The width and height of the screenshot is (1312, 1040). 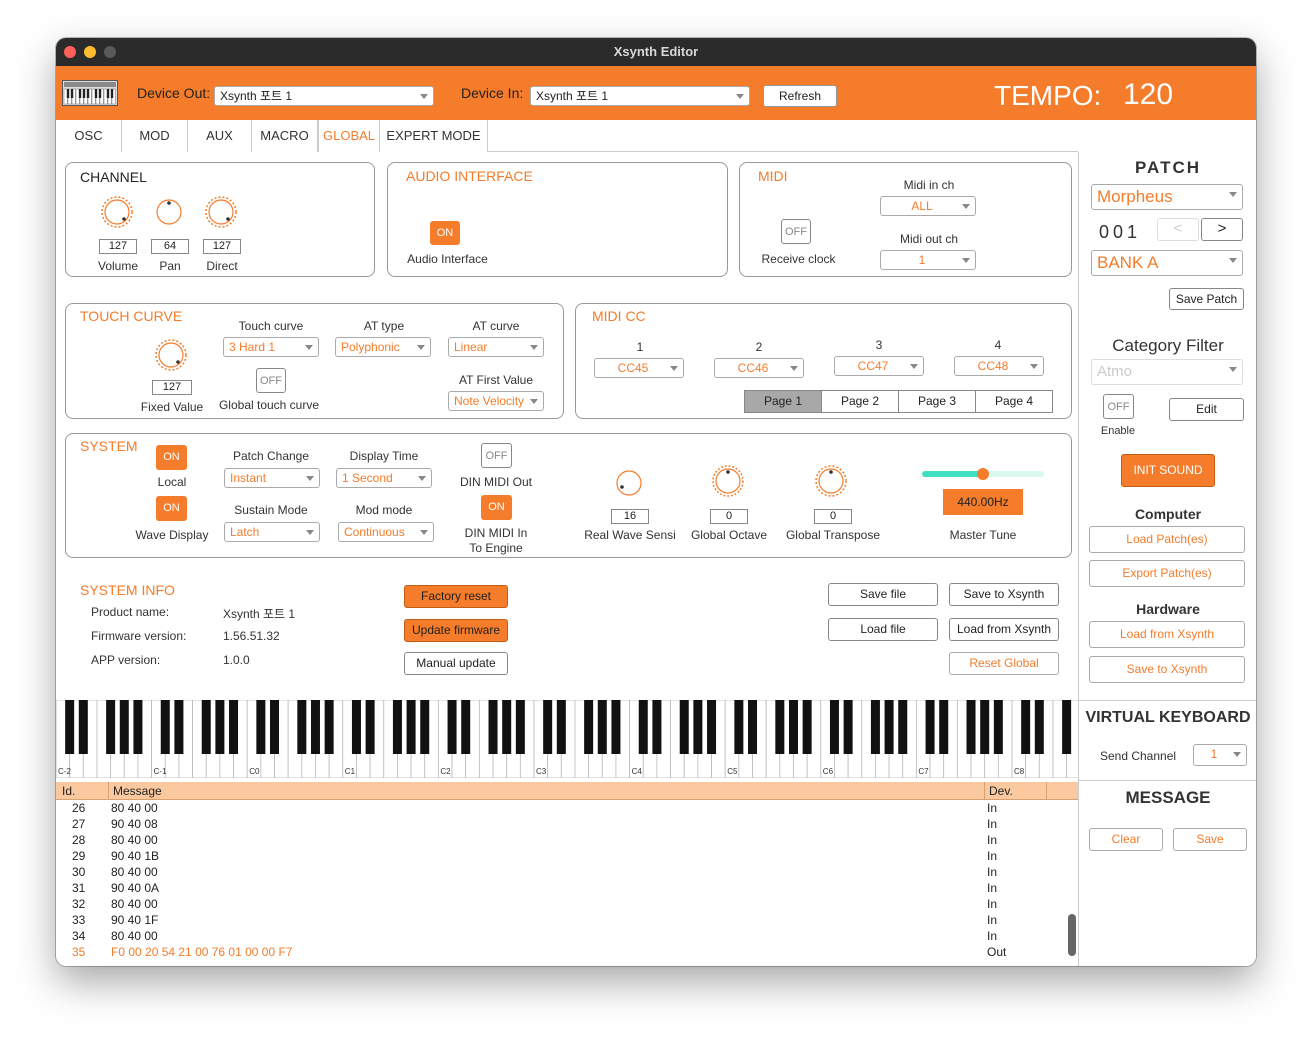 I want to click on message-row: 30 80 40 00 In, so click(x=561, y=872).